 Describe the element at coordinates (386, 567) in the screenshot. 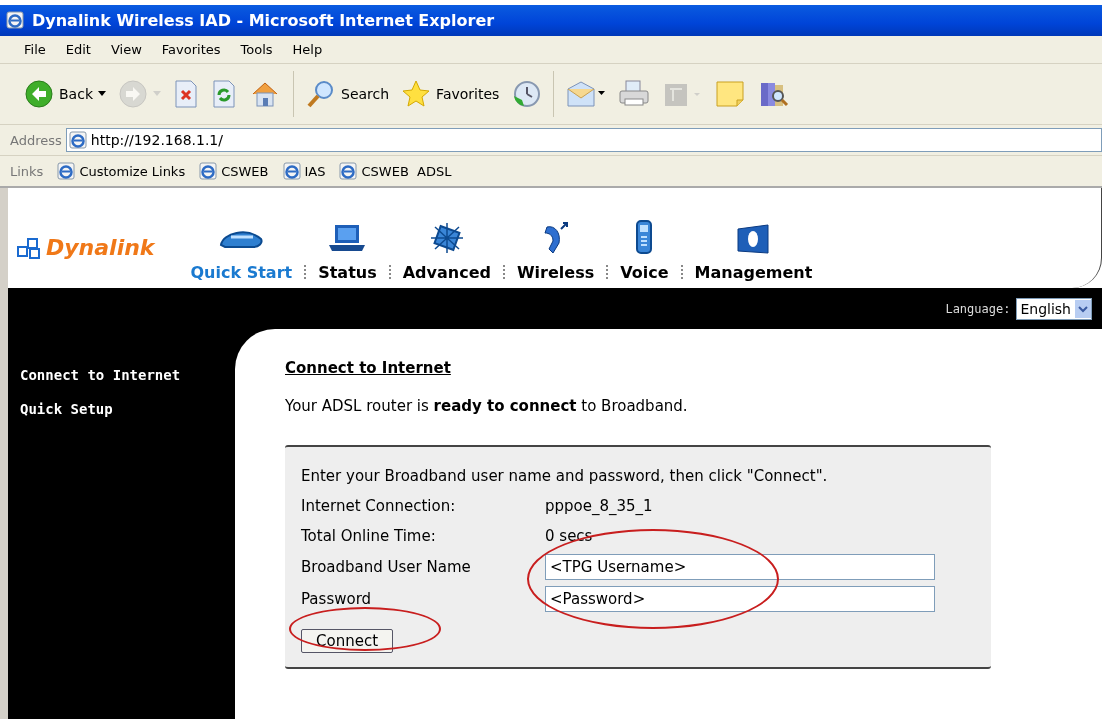

I see `field-label: Broadband User Name` at that location.